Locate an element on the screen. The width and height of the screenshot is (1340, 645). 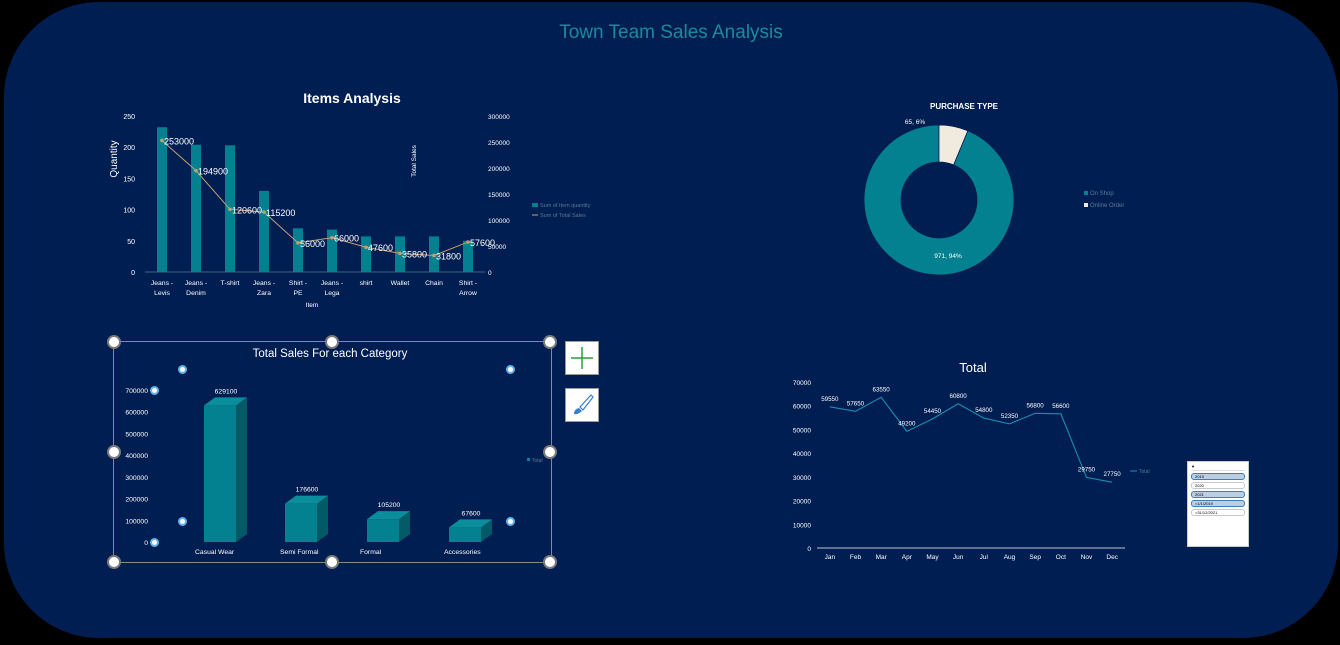
x-tick-label: Jeans -Denim is located at coordinates (196, 288).